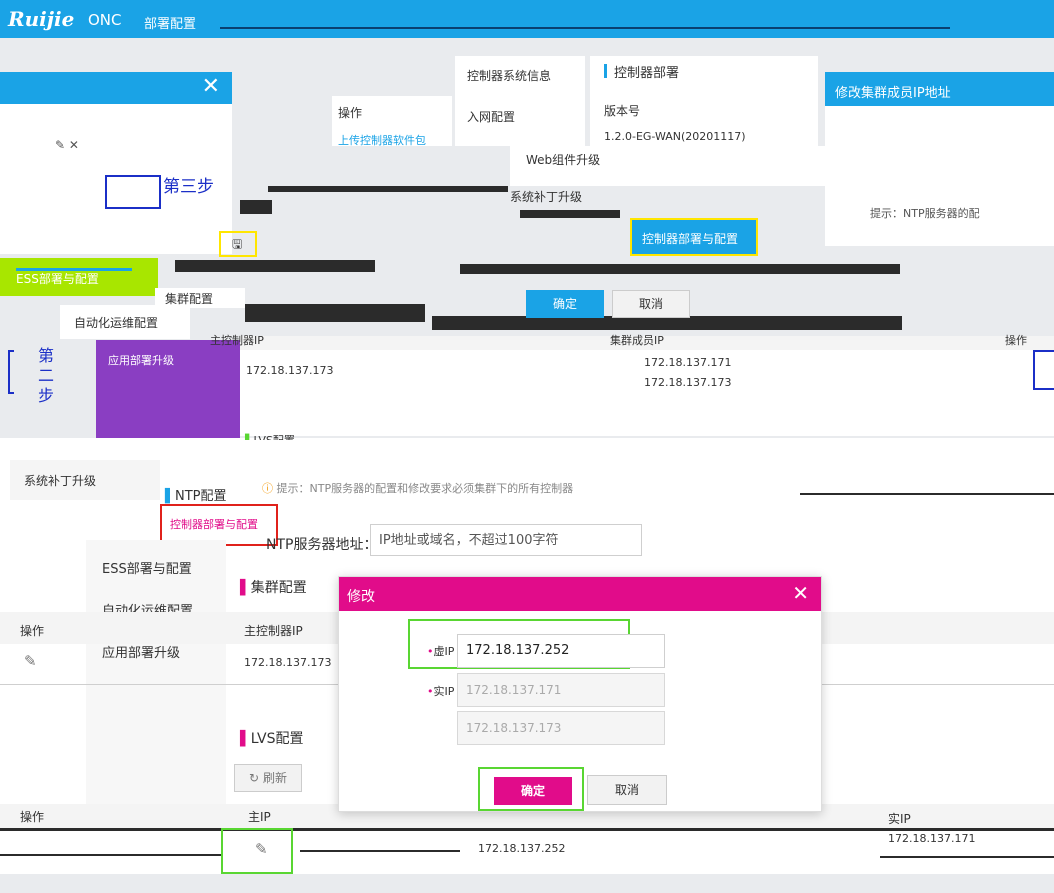  What do you see at coordinates (509, 75) in the screenshot?
I see `menu-sys-info: 控制器系统信息` at bounding box center [509, 75].